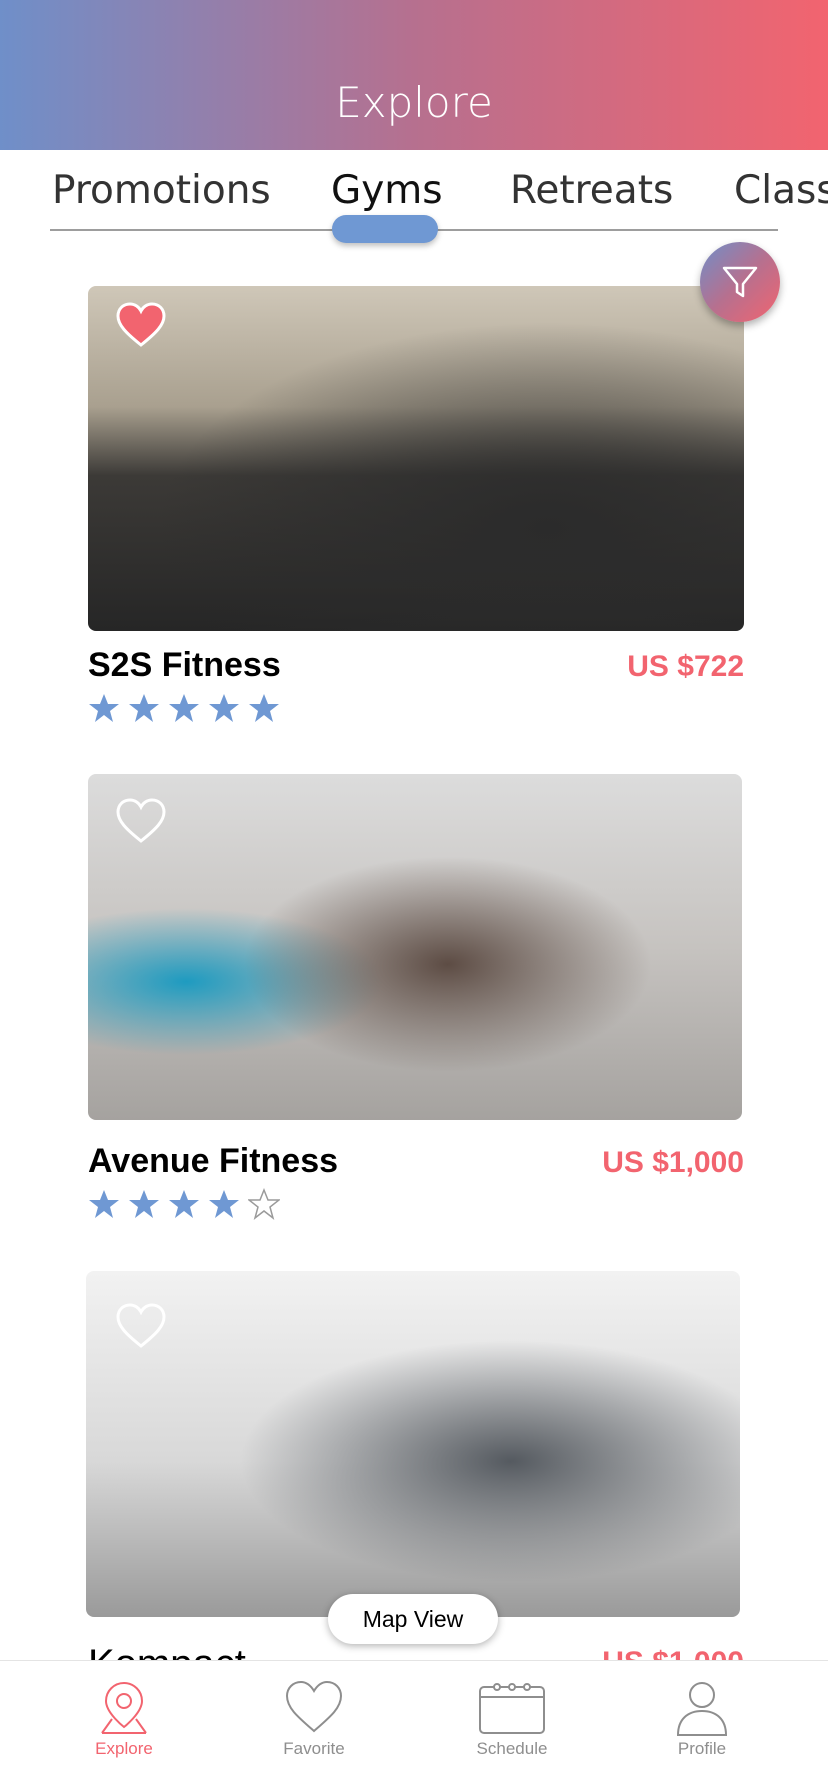 This screenshot has height=1792, width=828. Describe the element at coordinates (167, 1651) in the screenshot. I see `card-title: Kompact` at that location.